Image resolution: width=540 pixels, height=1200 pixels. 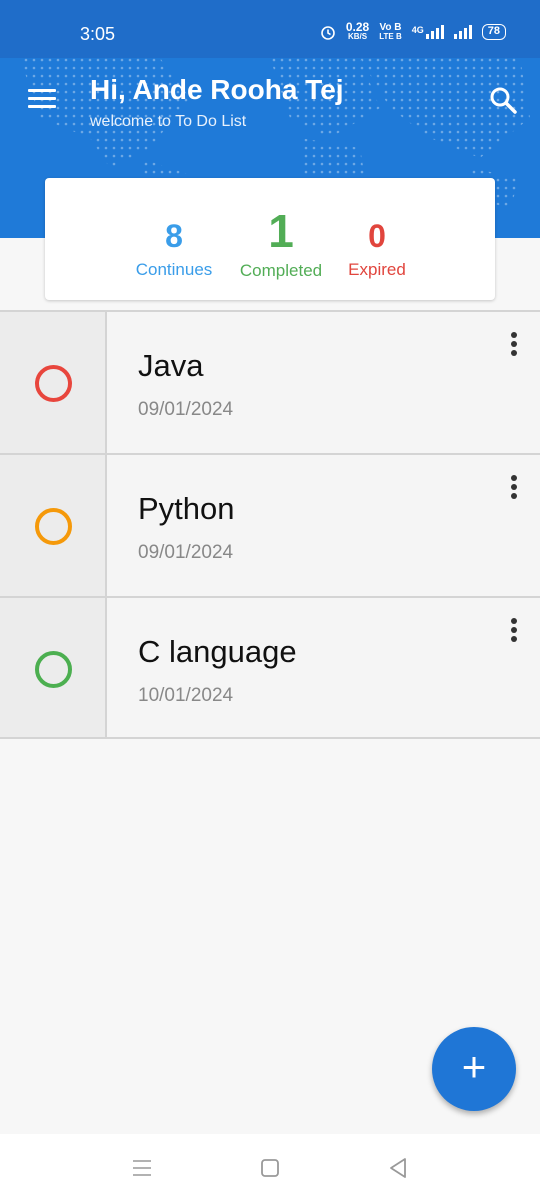 I want to click on signal-bars-icon, so click(x=434, y=32).